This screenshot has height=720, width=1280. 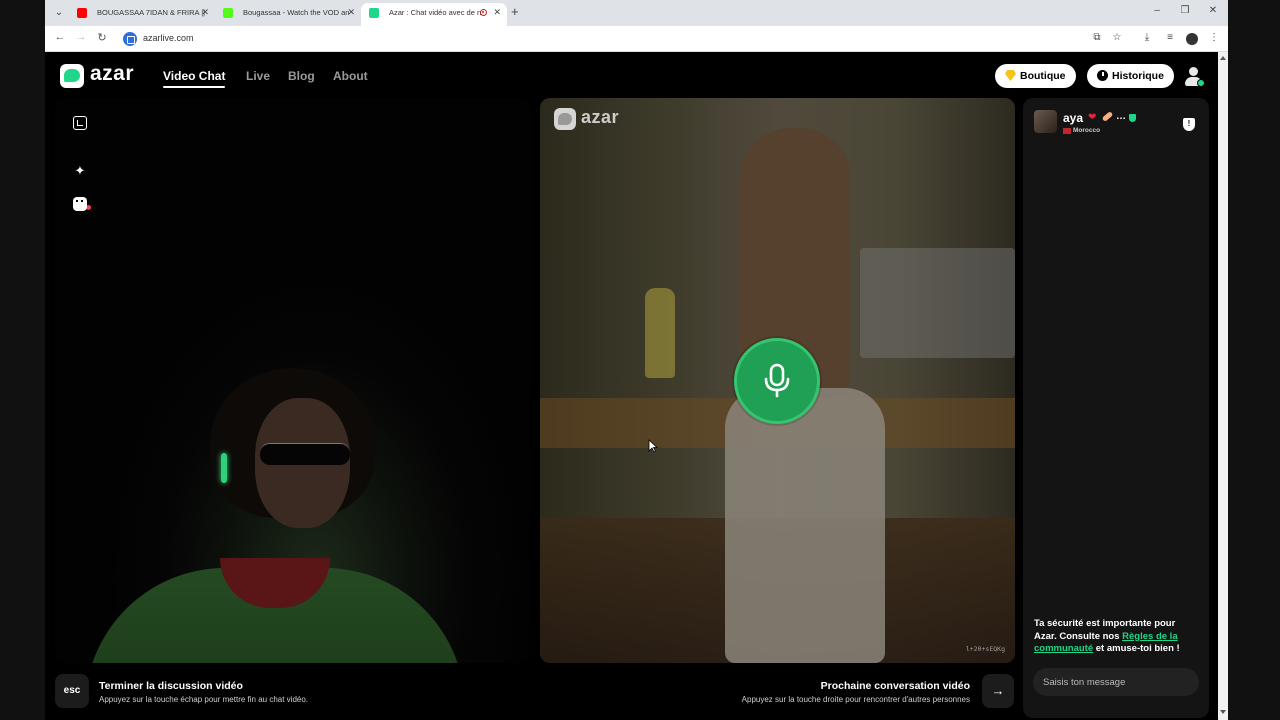 What do you see at coordinates (1092, 117) in the screenshot?
I see `heart-icon: ❤` at bounding box center [1092, 117].